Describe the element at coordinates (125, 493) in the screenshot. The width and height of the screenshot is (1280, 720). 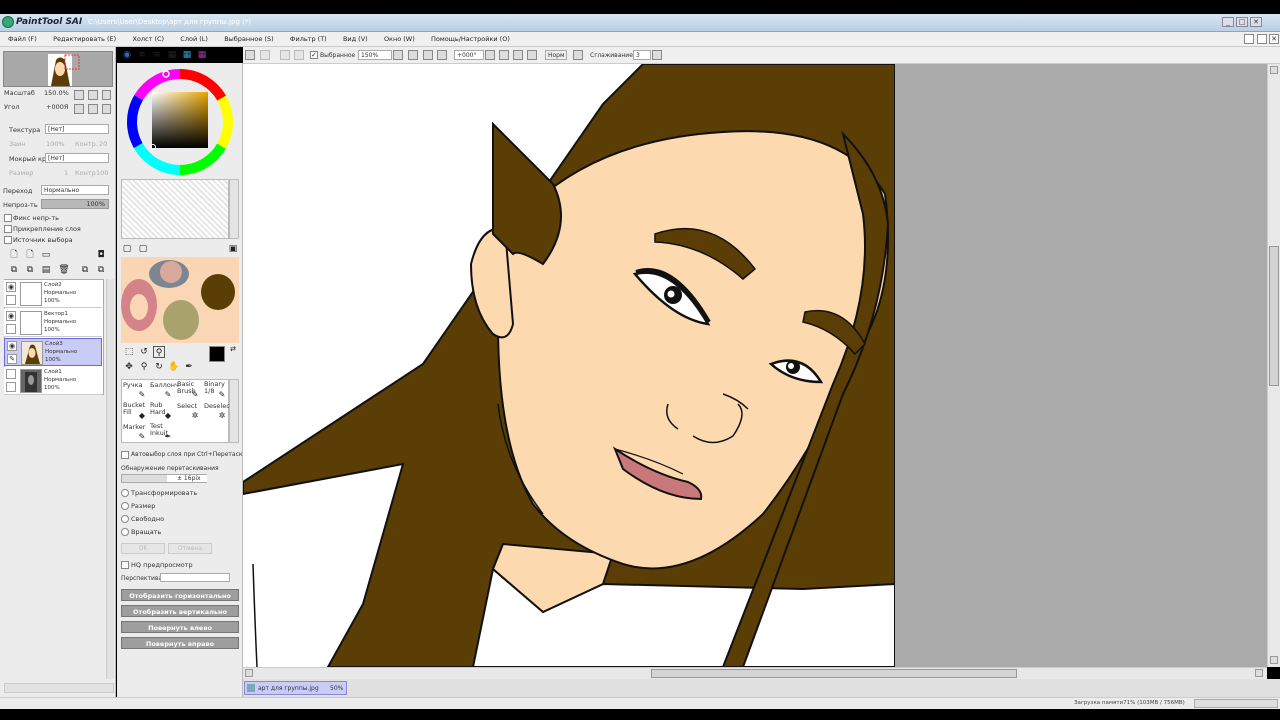
I see `transform-radio` at that location.